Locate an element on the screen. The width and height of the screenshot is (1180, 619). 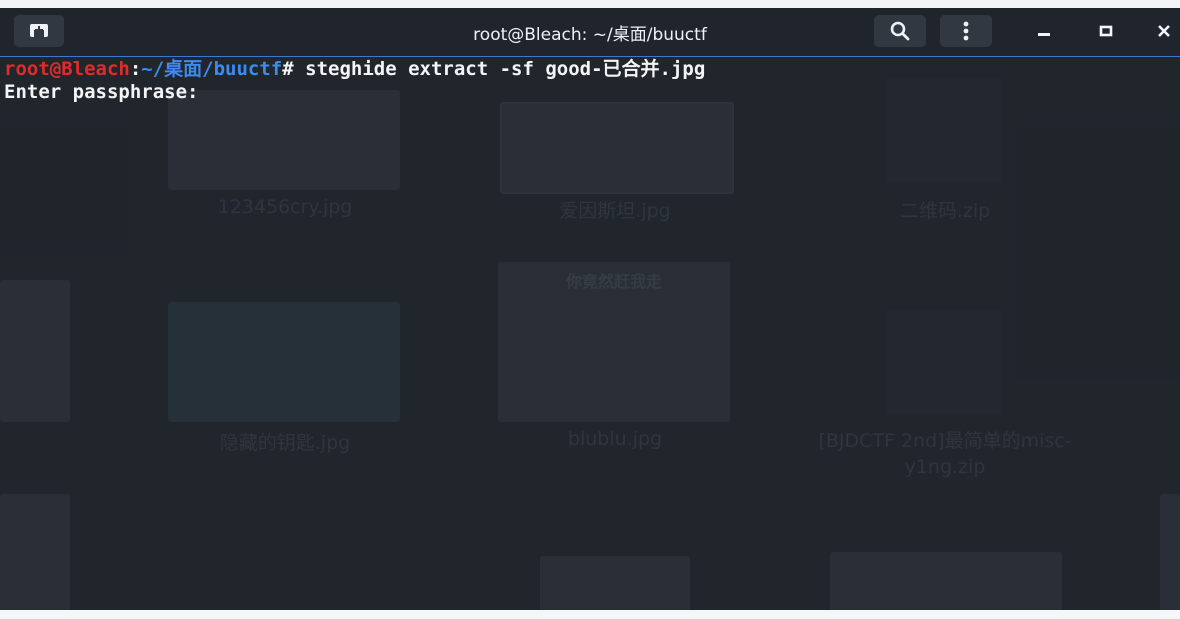
prompt-symbol: # is located at coordinates (288, 69).